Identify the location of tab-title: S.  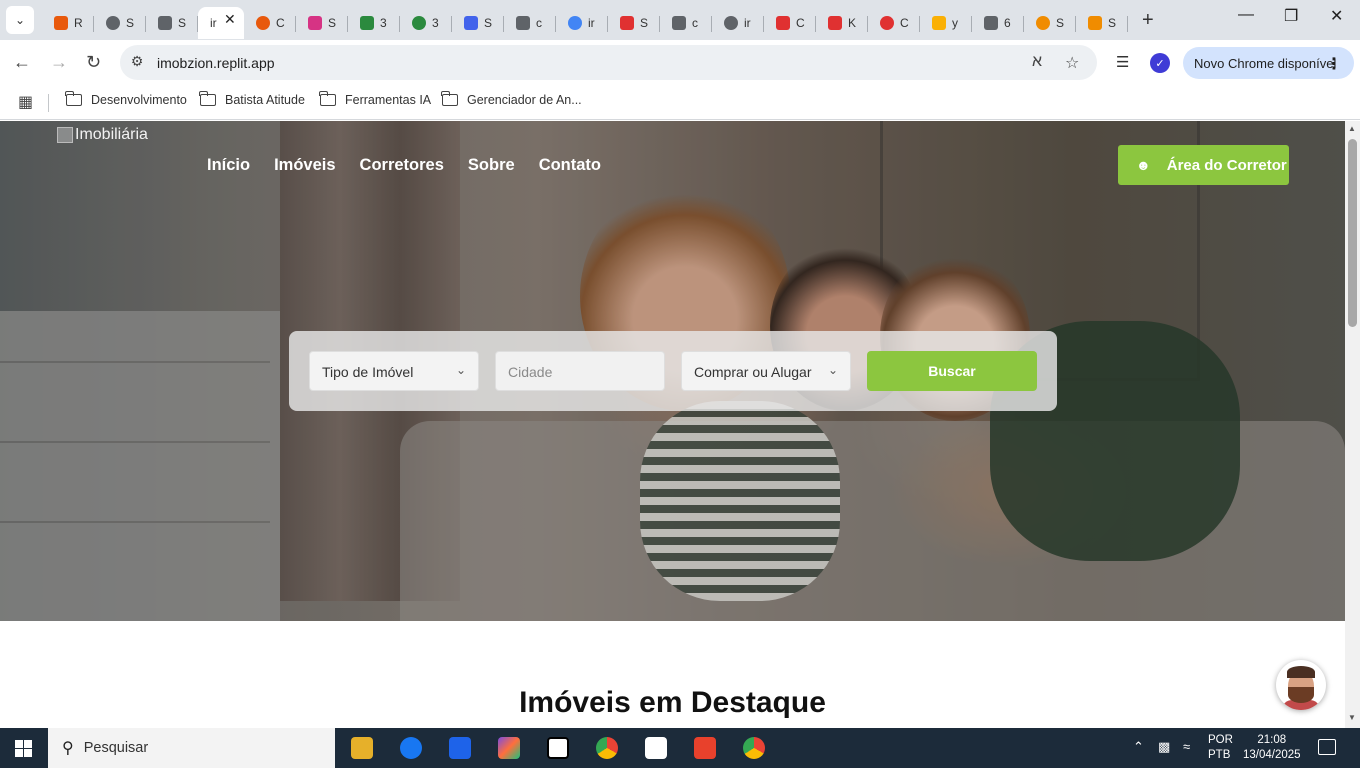
(1112, 23).